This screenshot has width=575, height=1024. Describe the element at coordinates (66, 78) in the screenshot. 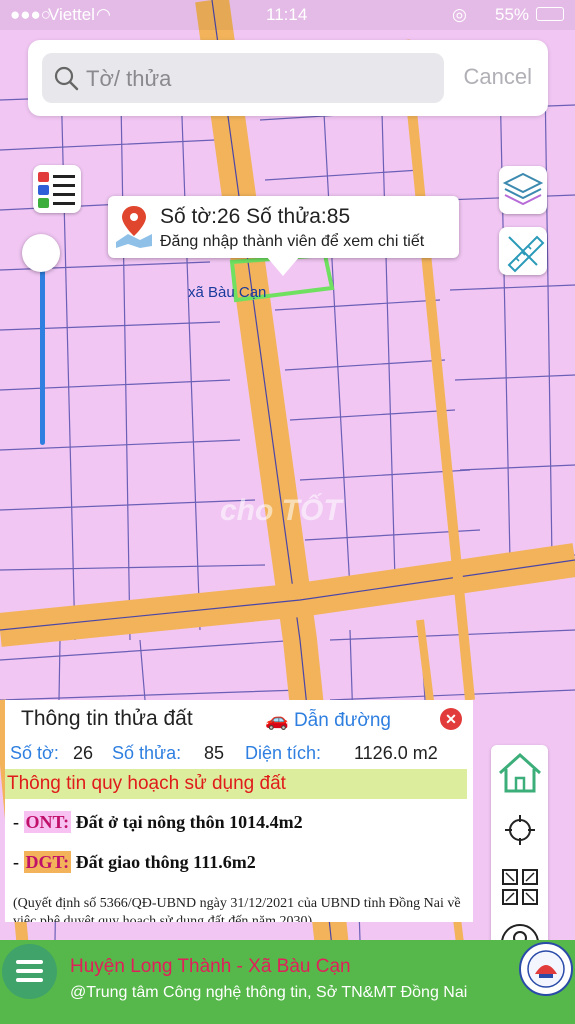

I see `search-icon` at that location.